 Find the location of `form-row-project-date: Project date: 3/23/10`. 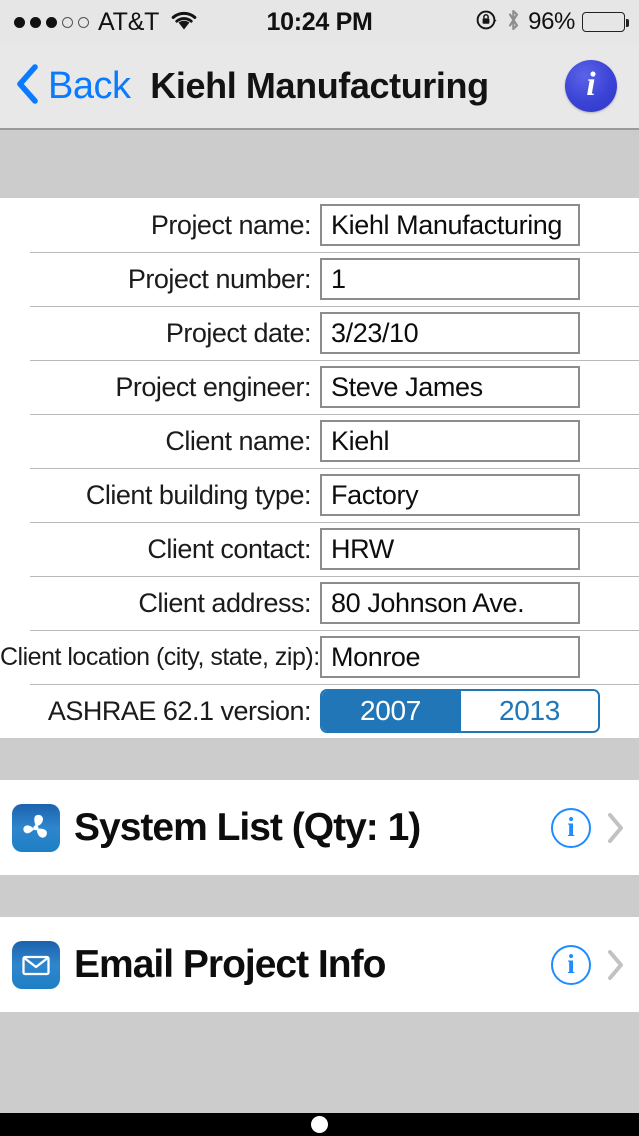

form-row-project-date: Project date: 3/23/10 is located at coordinates (319, 333).